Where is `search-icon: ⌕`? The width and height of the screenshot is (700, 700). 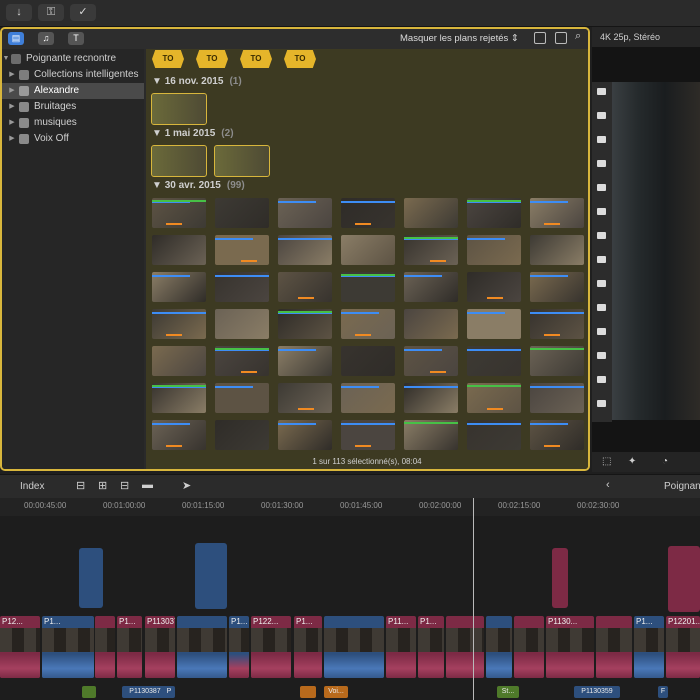
search-icon: ⌕ is located at coordinates (578, 36).